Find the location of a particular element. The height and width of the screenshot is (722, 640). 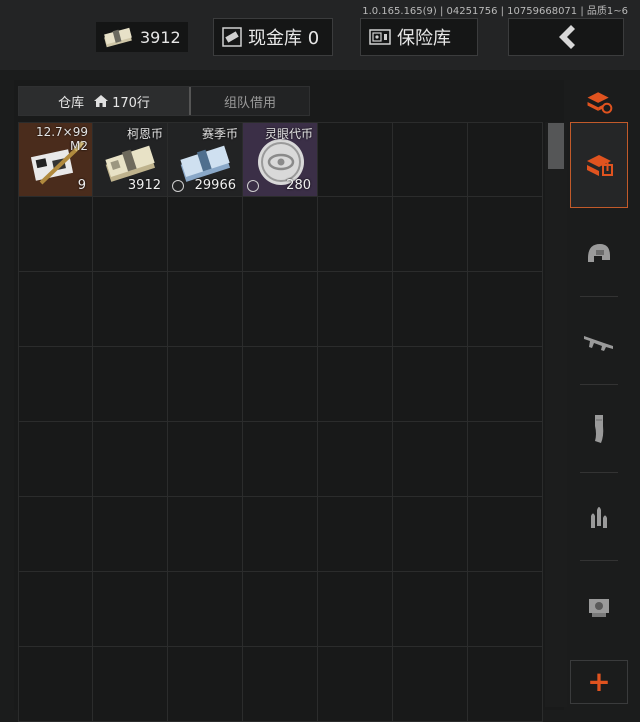

sidebar-item-warehouse is located at coordinates (599, 165).